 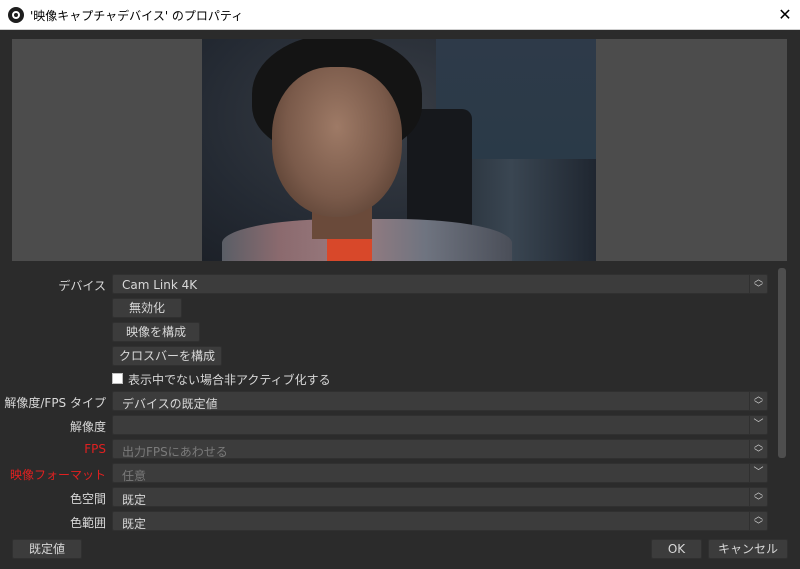 What do you see at coordinates (167, 356) in the screenshot?
I see `configure-crossbar-button: クロスバーを構成` at bounding box center [167, 356].